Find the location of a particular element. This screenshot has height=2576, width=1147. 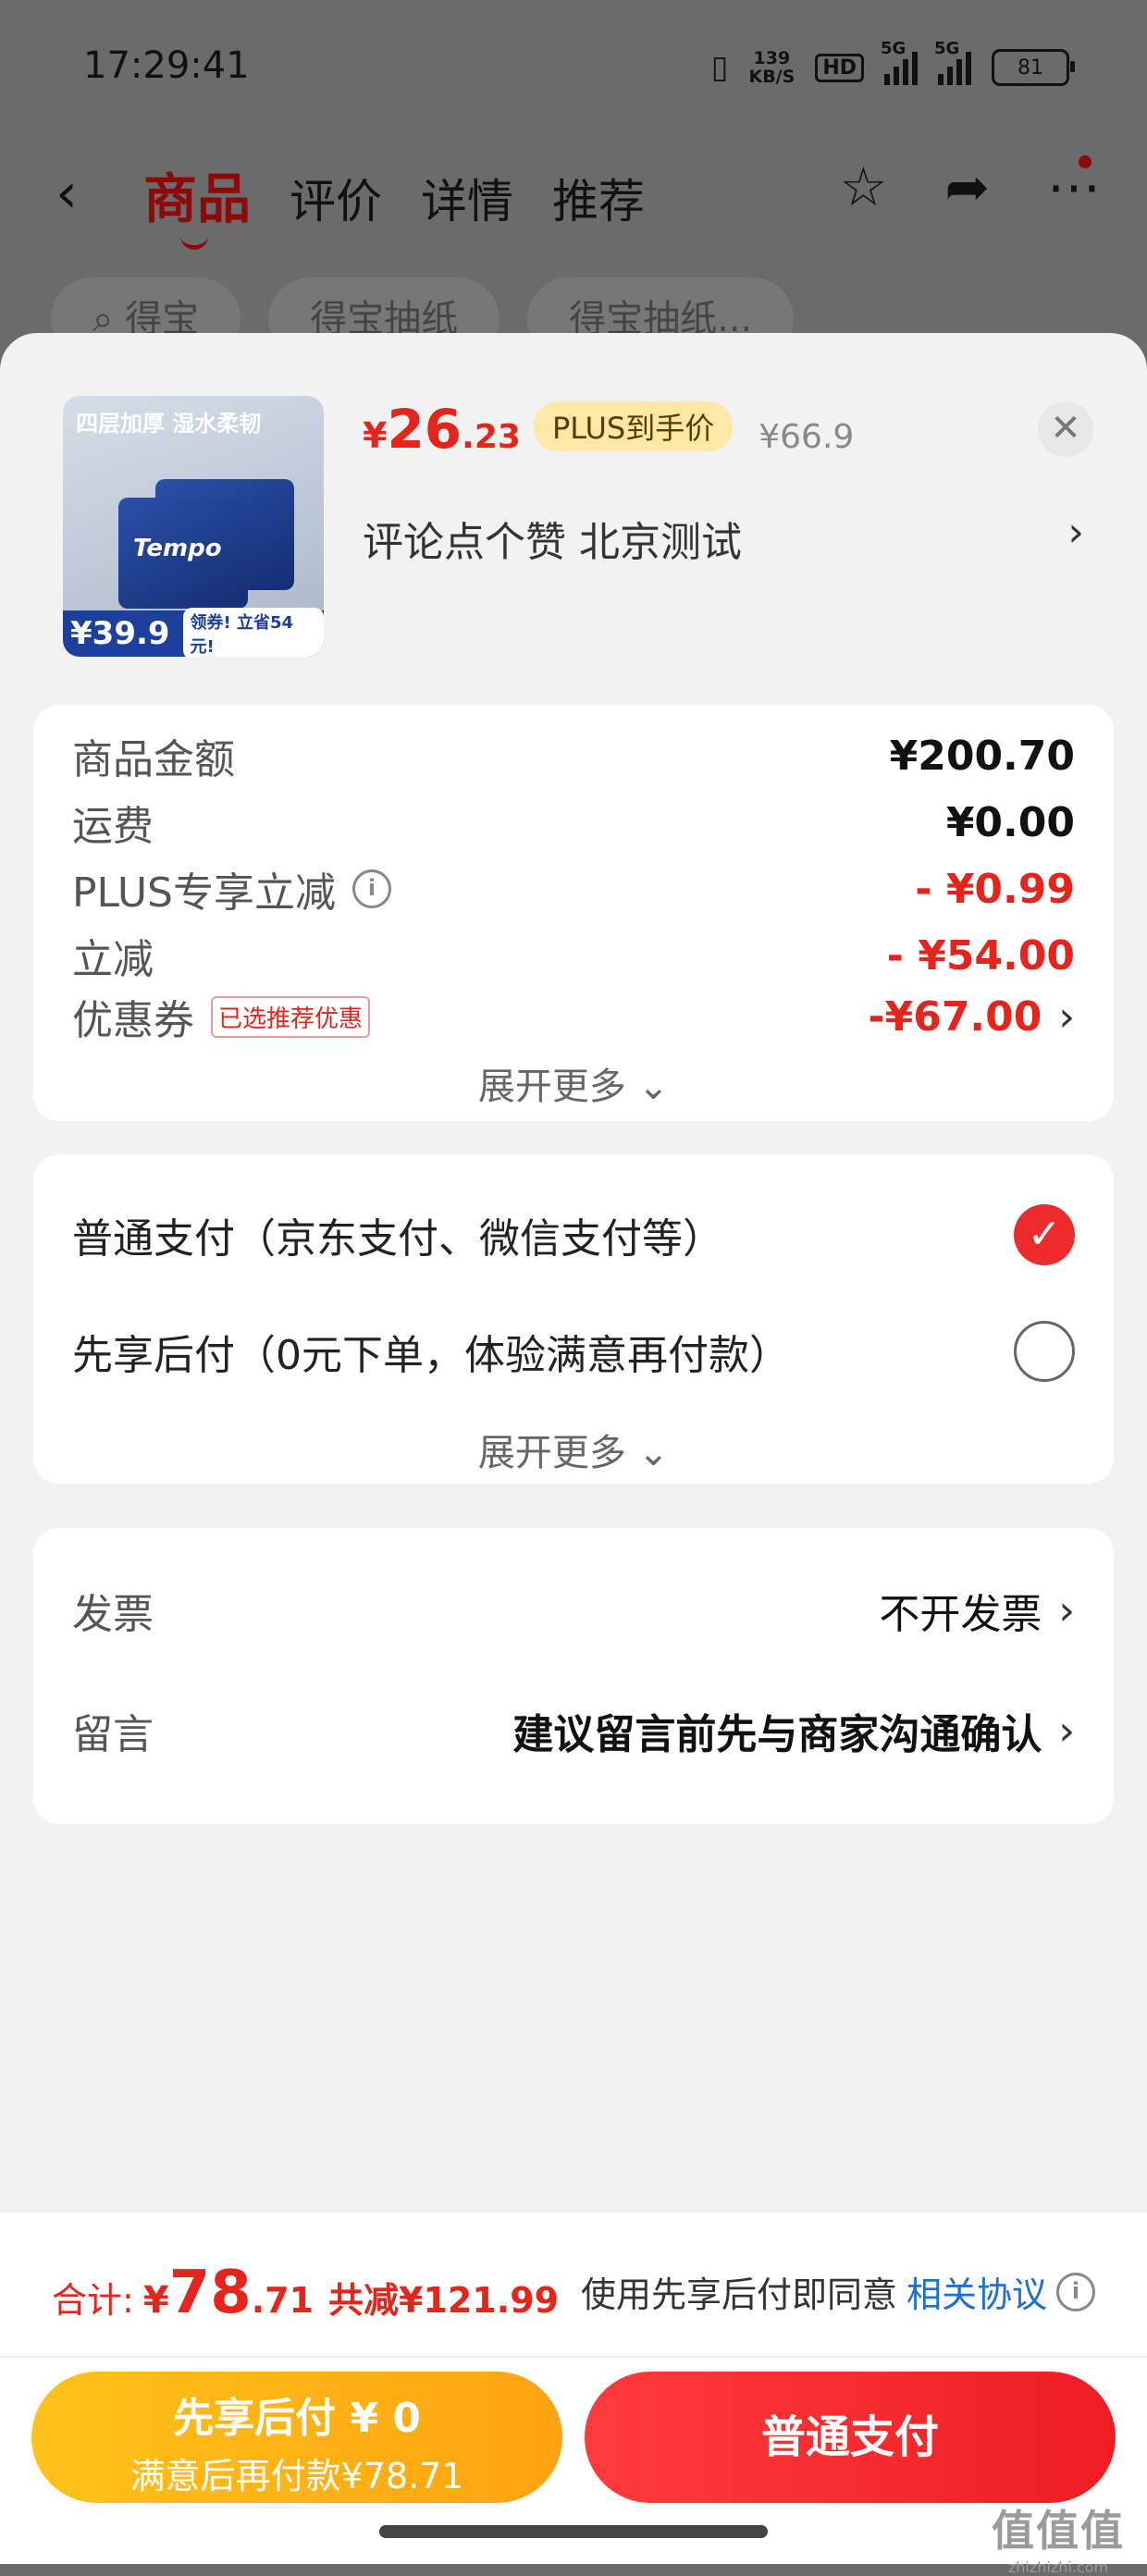

net-speed-unit: KB/S is located at coordinates (772, 77).